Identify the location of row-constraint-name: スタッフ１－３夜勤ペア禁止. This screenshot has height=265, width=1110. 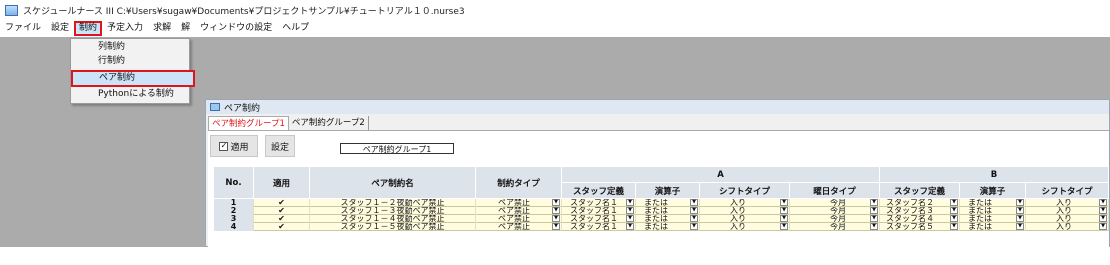
(393, 211).